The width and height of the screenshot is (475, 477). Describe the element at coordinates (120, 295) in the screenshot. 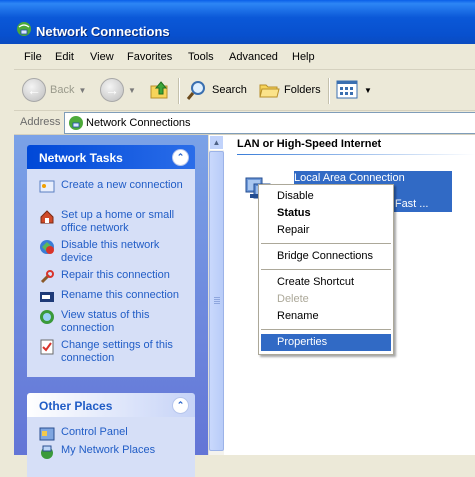

I see `task-label: Rename this connection` at that location.